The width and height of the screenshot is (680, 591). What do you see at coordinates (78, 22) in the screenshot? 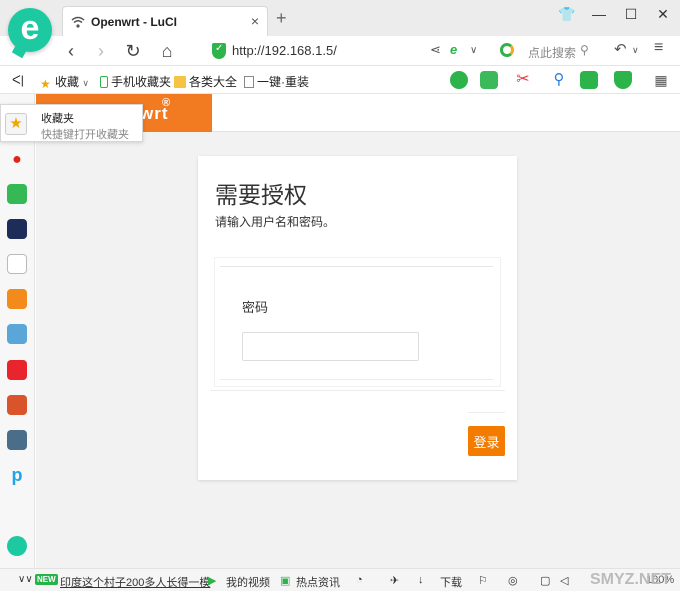
I see `wifi-icon` at bounding box center [78, 22].